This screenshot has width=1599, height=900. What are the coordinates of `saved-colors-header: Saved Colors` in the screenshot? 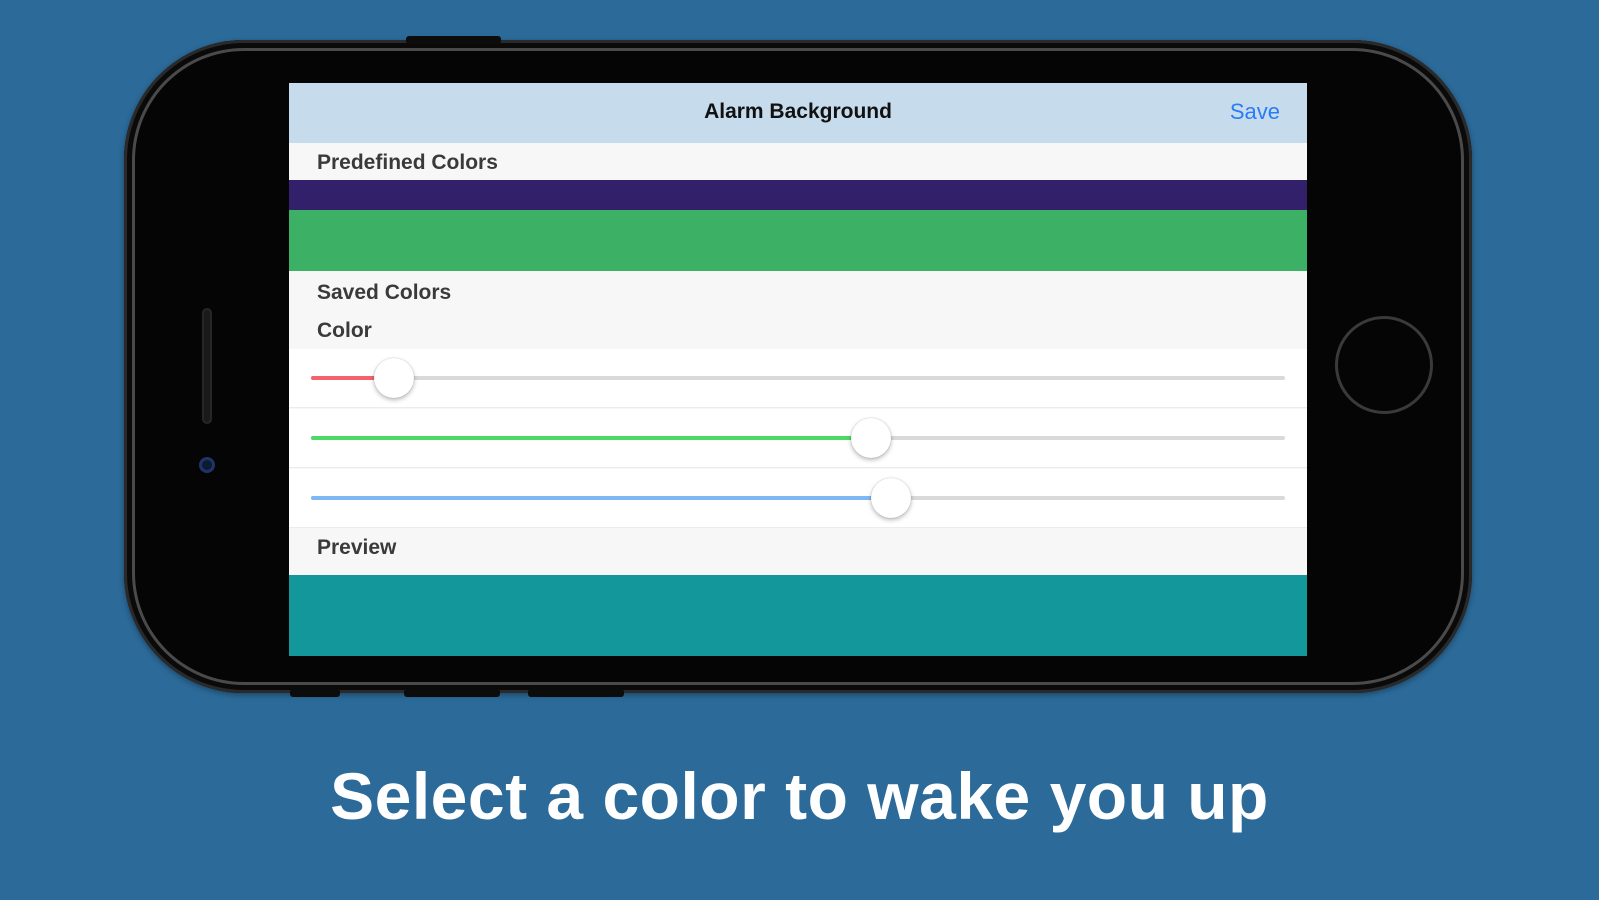 It's located at (384, 292).